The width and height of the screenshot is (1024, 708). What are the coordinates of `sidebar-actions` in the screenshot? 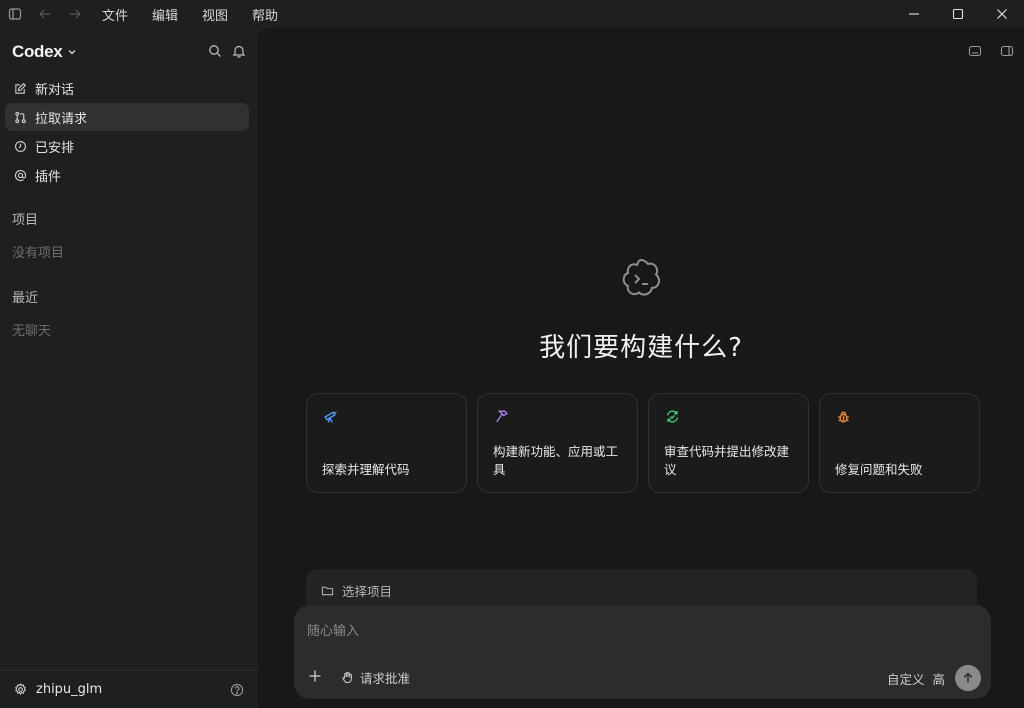 It's located at (227, 51).